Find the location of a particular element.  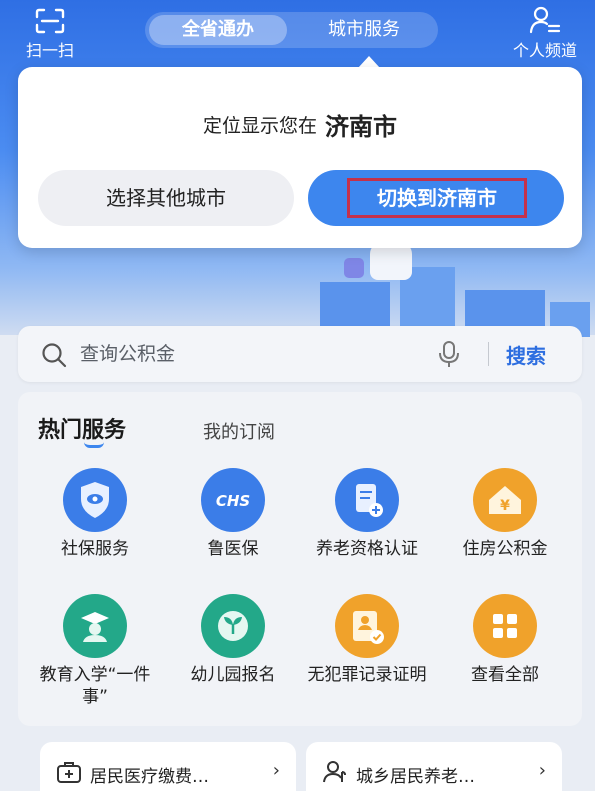

service-no-criminal-record: 无犯罪记录证明 is located at coordinates (367, 640).